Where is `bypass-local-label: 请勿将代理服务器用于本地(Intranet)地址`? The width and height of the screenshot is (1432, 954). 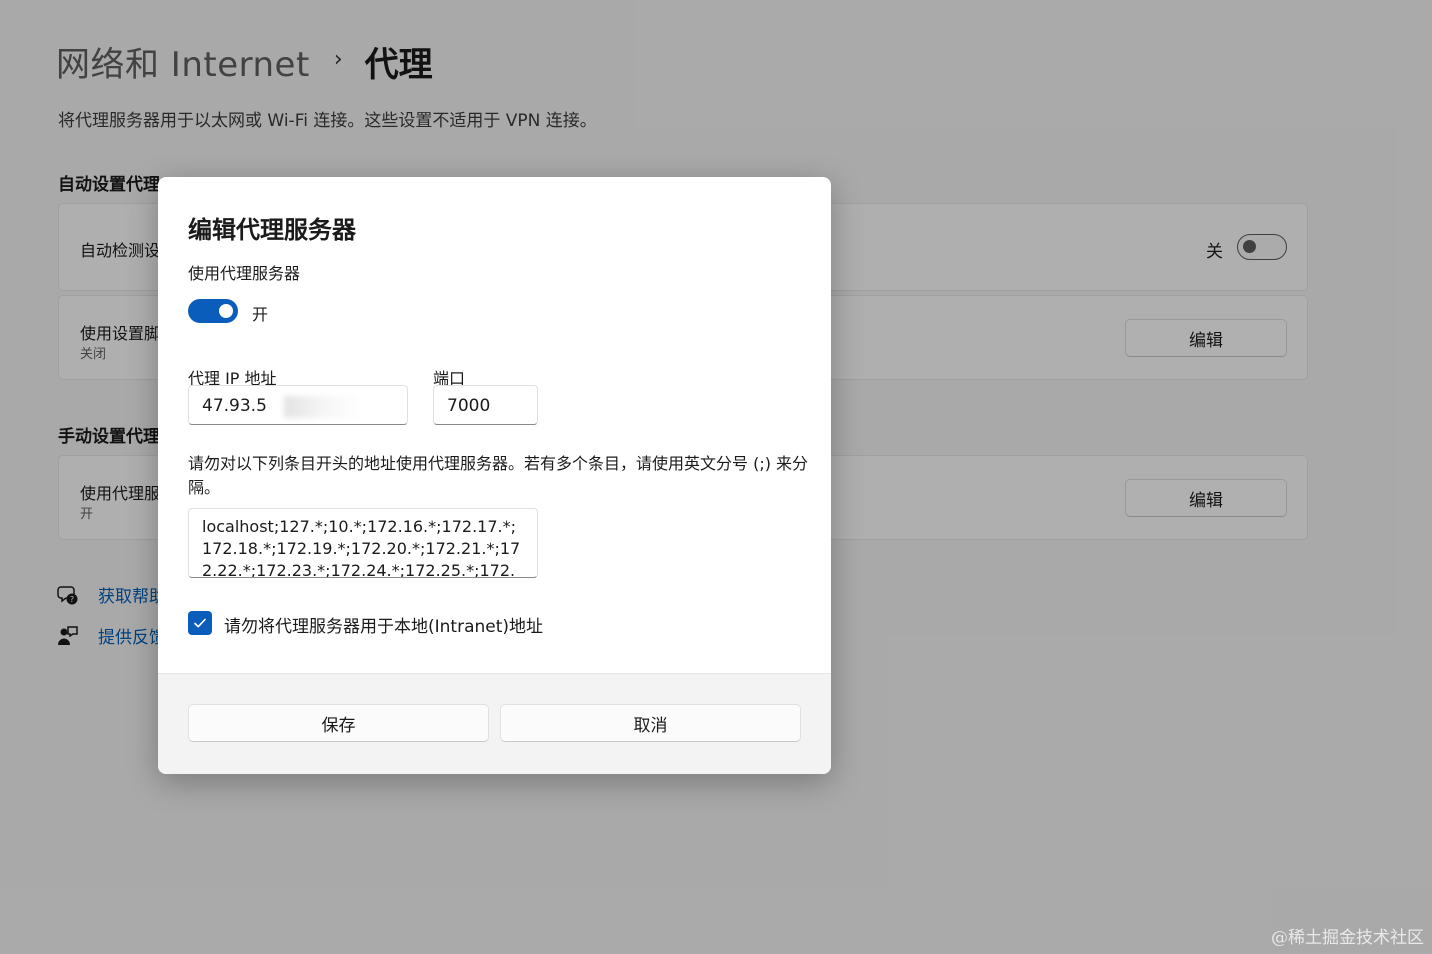 bypass-local-label: 请勿将代理服务器用于本地(Intranet)地址 is located at coordinates (384, 627).